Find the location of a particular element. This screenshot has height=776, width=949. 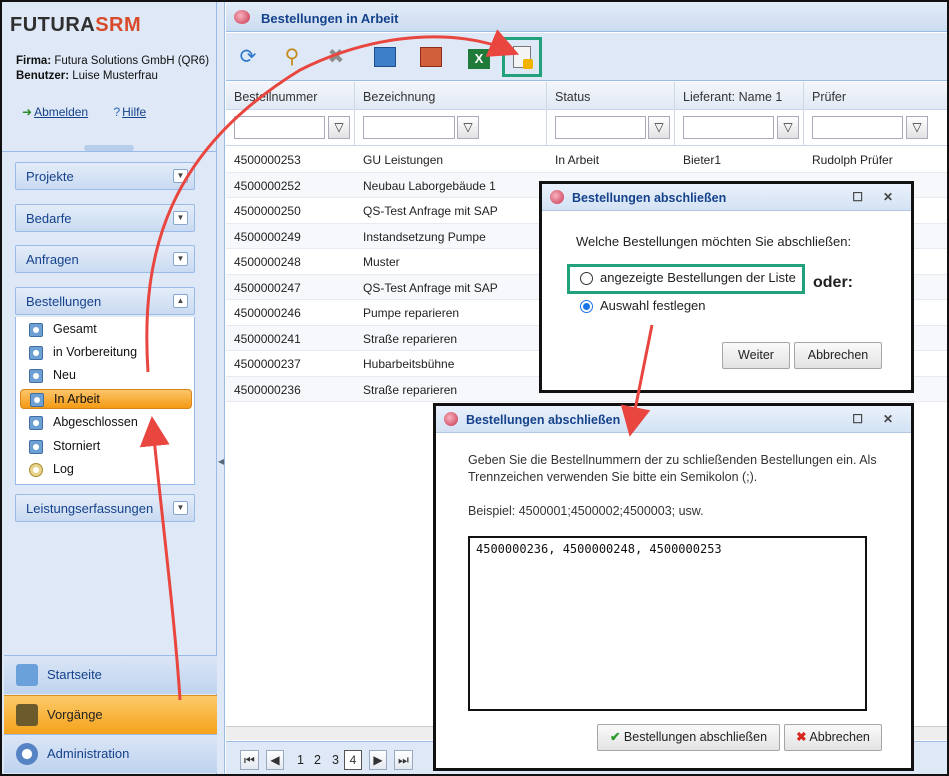

prev-page-icon: ◀ is located at coordinates (275, 760).